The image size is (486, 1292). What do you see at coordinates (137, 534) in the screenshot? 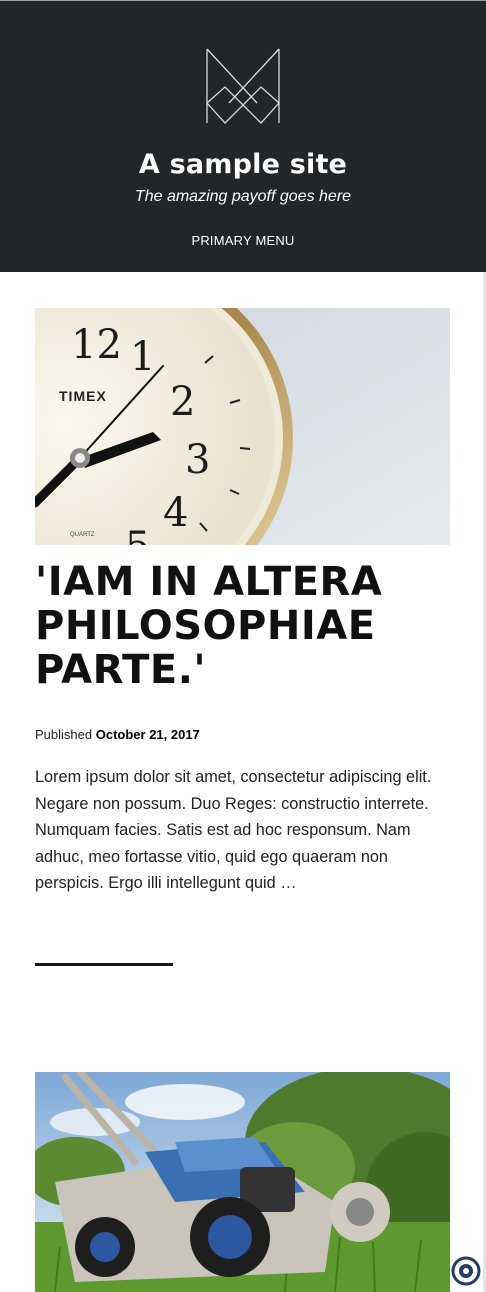
I see `clock-number-5: 5` at bounding box center [137, 534].